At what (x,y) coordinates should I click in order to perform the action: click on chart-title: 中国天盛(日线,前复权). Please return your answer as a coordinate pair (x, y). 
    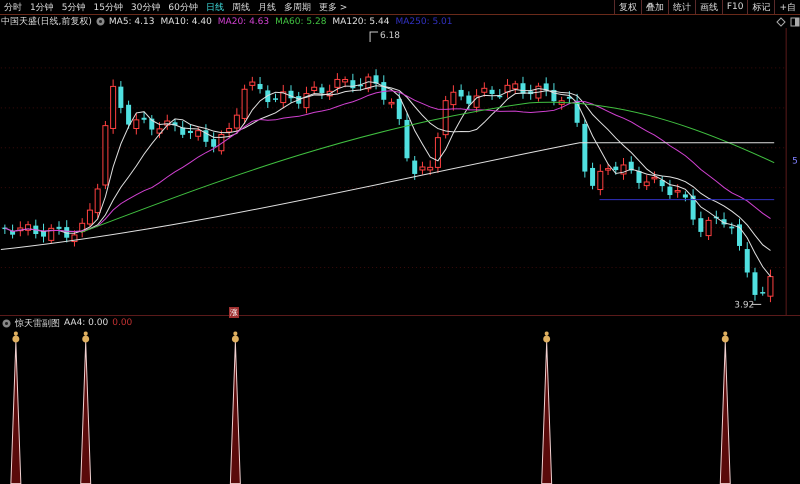
    Looking at the image, I should click on (46, 22).